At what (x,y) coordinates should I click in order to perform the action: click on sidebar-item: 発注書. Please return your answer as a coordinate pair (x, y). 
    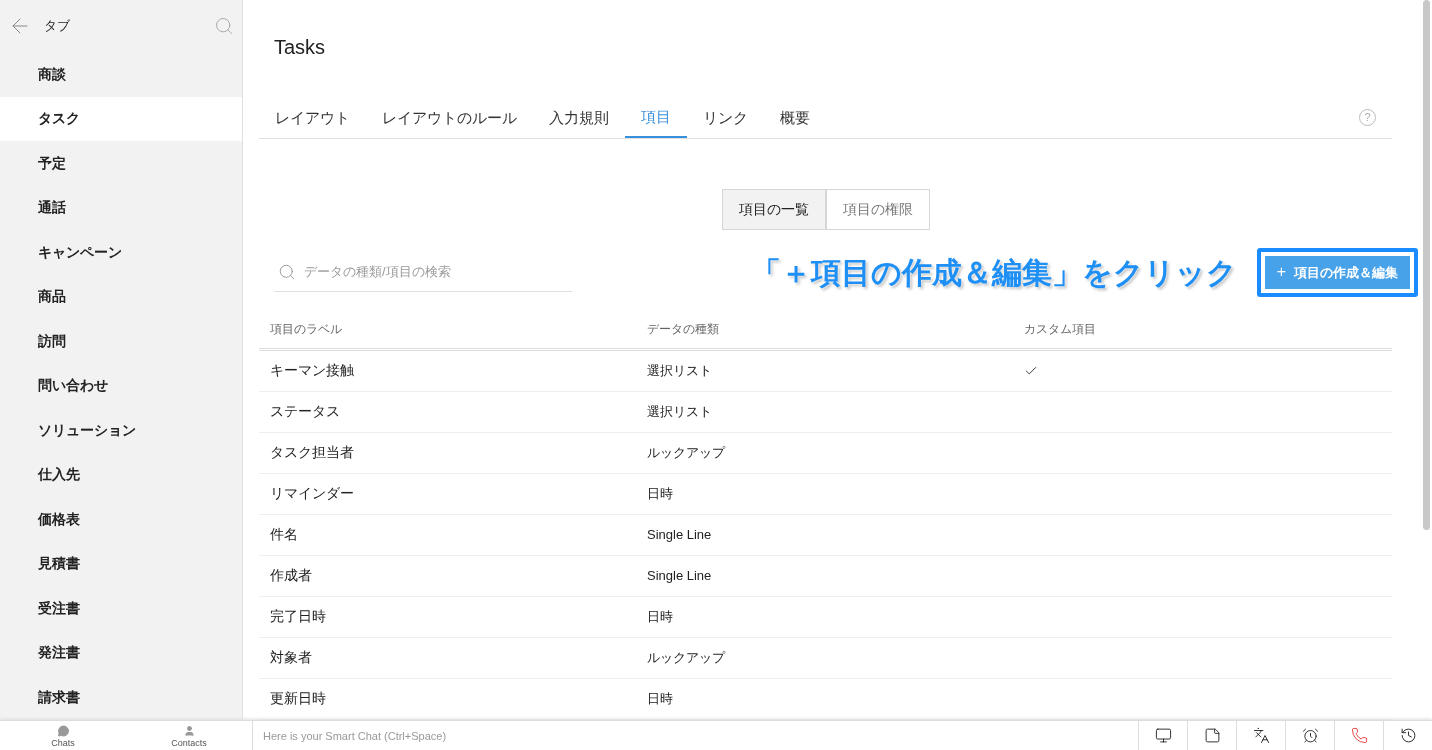
    Looking at the image, I should click on (121, 652).